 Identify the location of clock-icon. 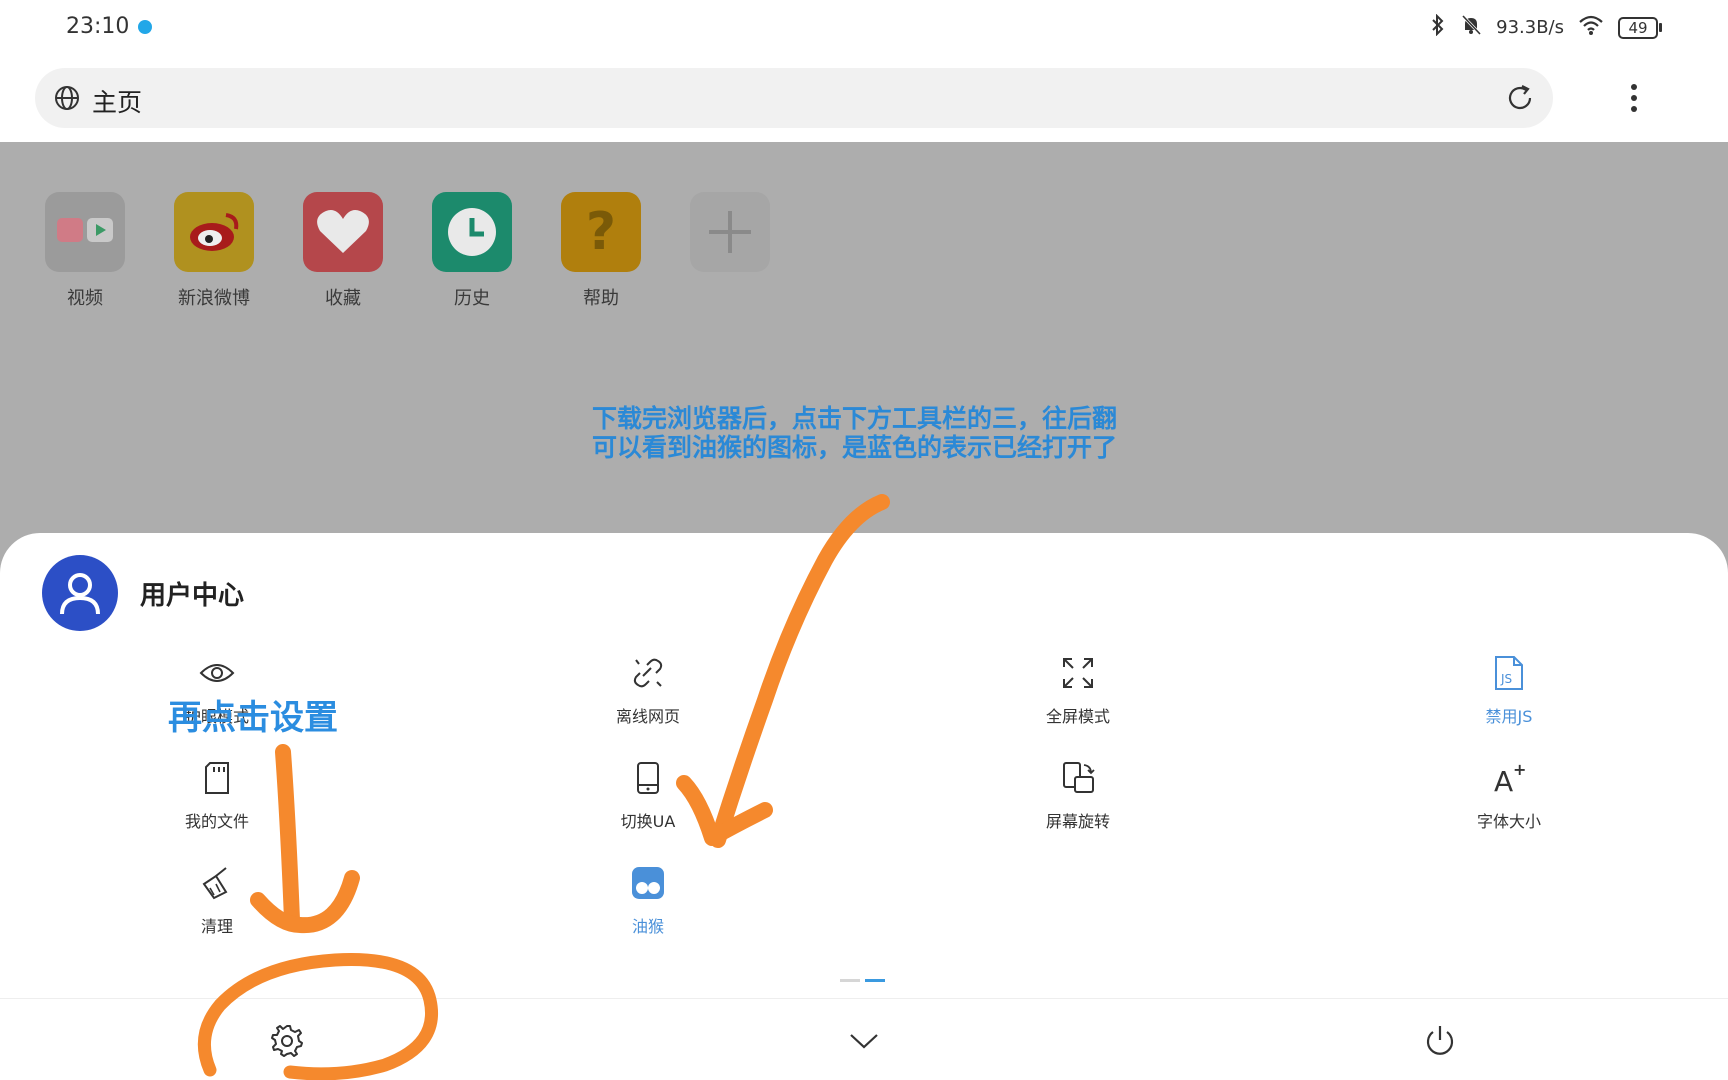
(472, 232).